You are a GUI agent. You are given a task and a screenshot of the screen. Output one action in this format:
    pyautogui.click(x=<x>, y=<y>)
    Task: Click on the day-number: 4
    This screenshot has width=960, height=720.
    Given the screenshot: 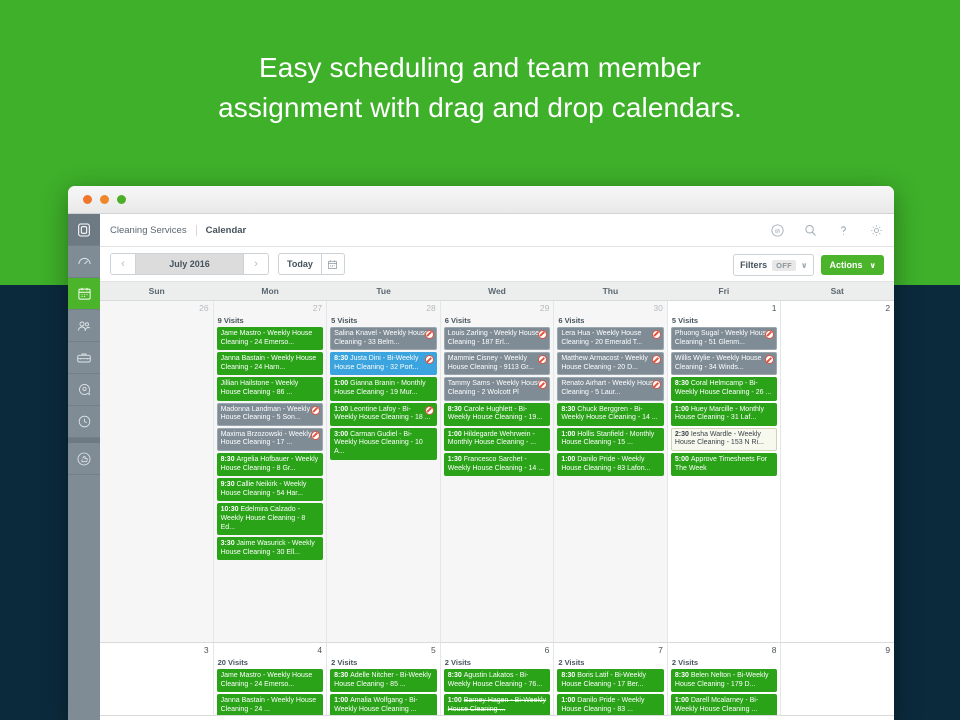 What is the action you would take?
    pyautogui.click(x=320, y=650)
    